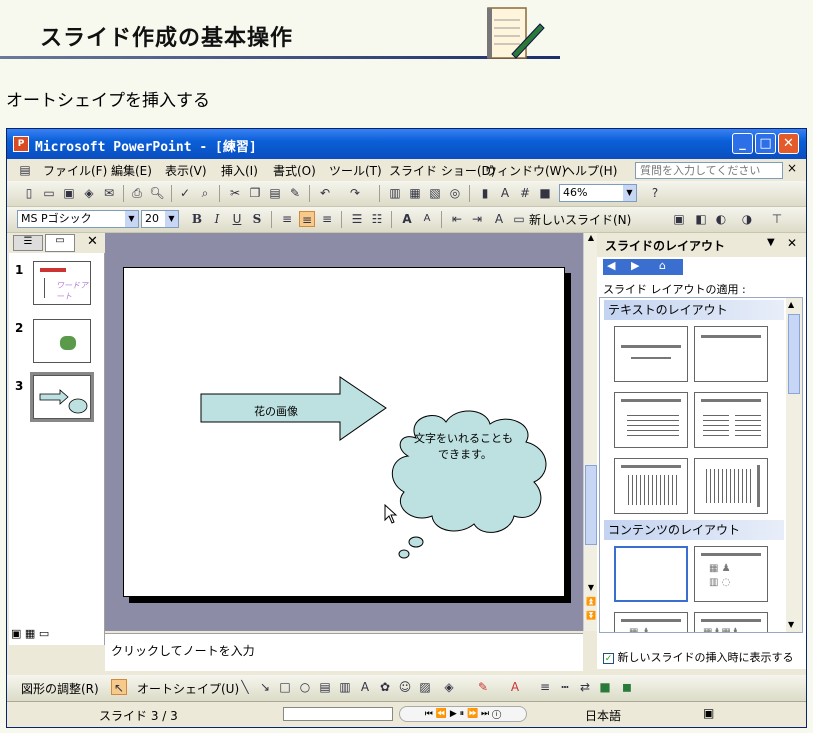  I want to click on normal-view-icon: ▣, so click(16, 633).